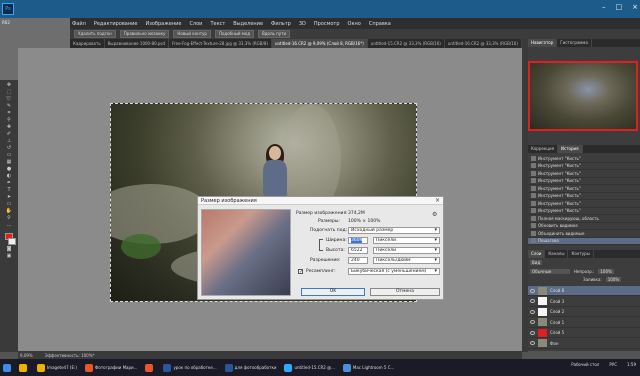 The height and width of the screenshot is (376, 640). I want to click on layer-row: Слой 3, so click(584, 302).